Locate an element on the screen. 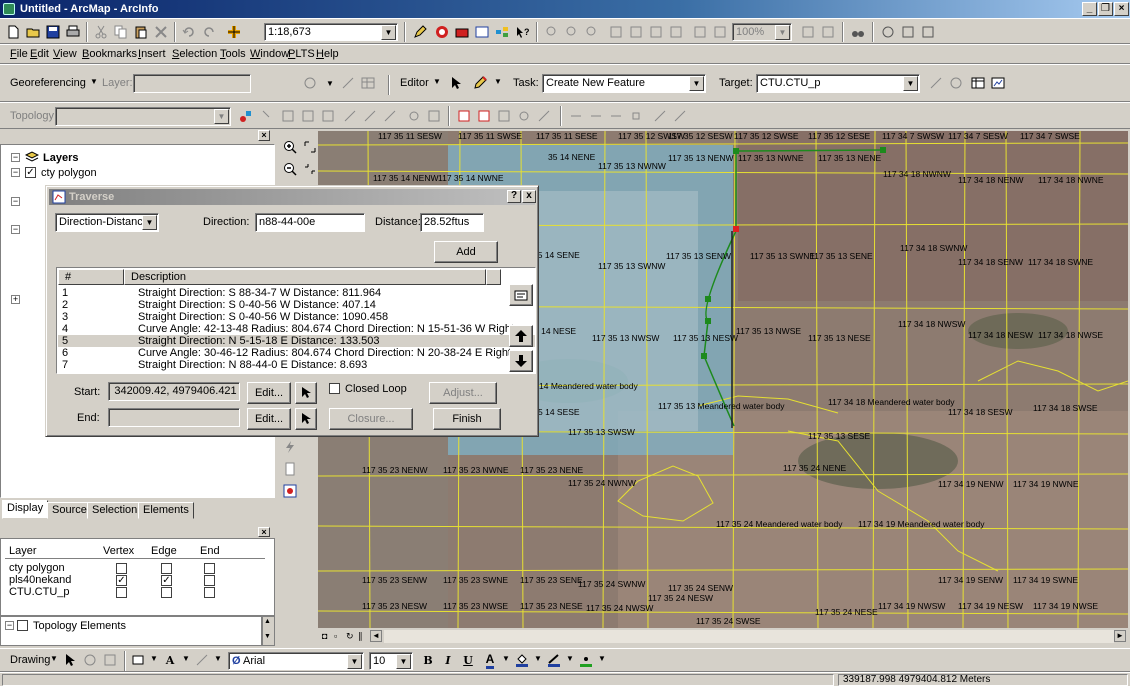  arctoolbox-button is located at coordinates (462, 32).